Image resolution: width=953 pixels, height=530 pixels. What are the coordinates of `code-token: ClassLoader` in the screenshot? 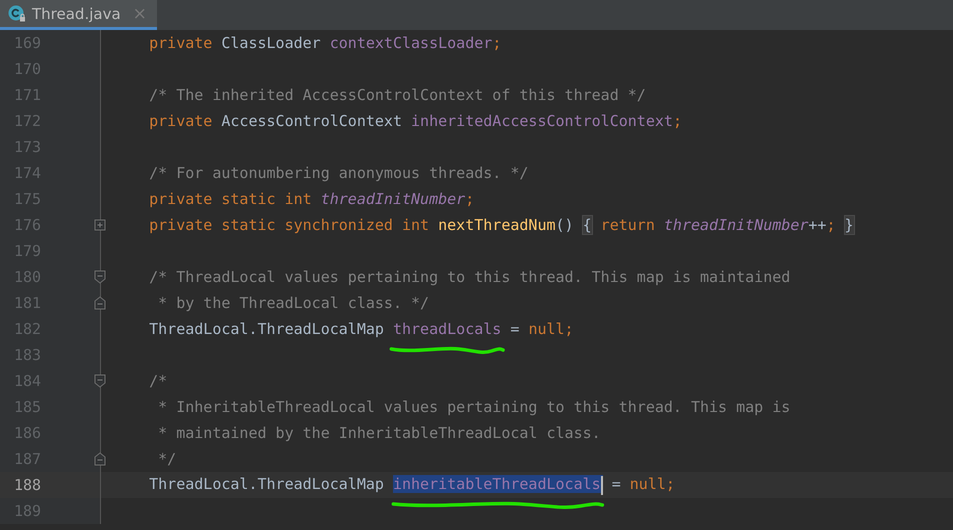 It's located at (271, 43).